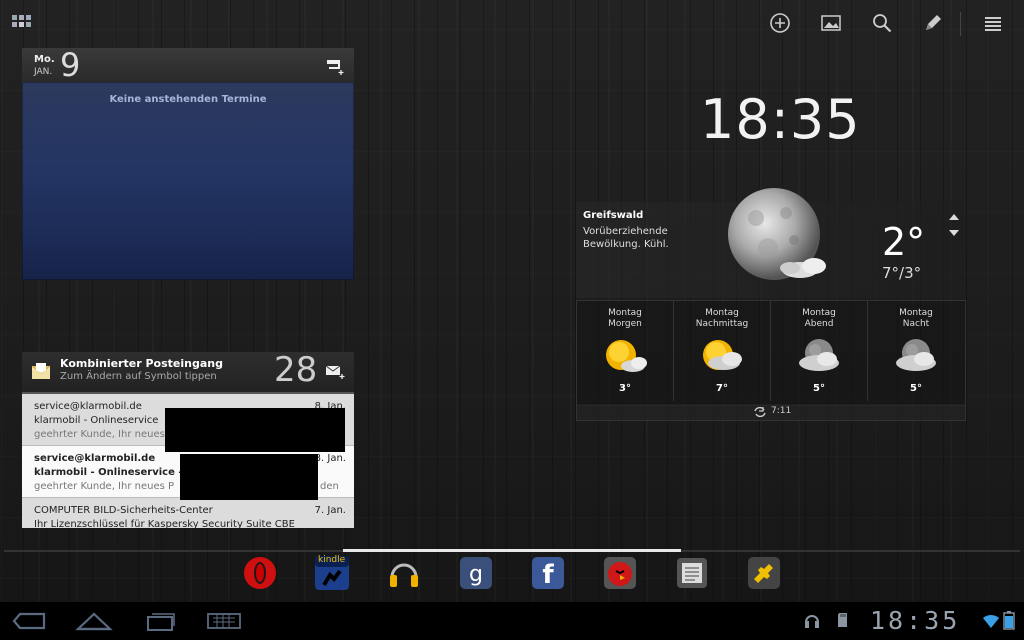 The height and width of the screenshot is (640, 1024). Describe the element at coordinates (224, 621) in the screenshot. I see `keyboard-icon` at that location.